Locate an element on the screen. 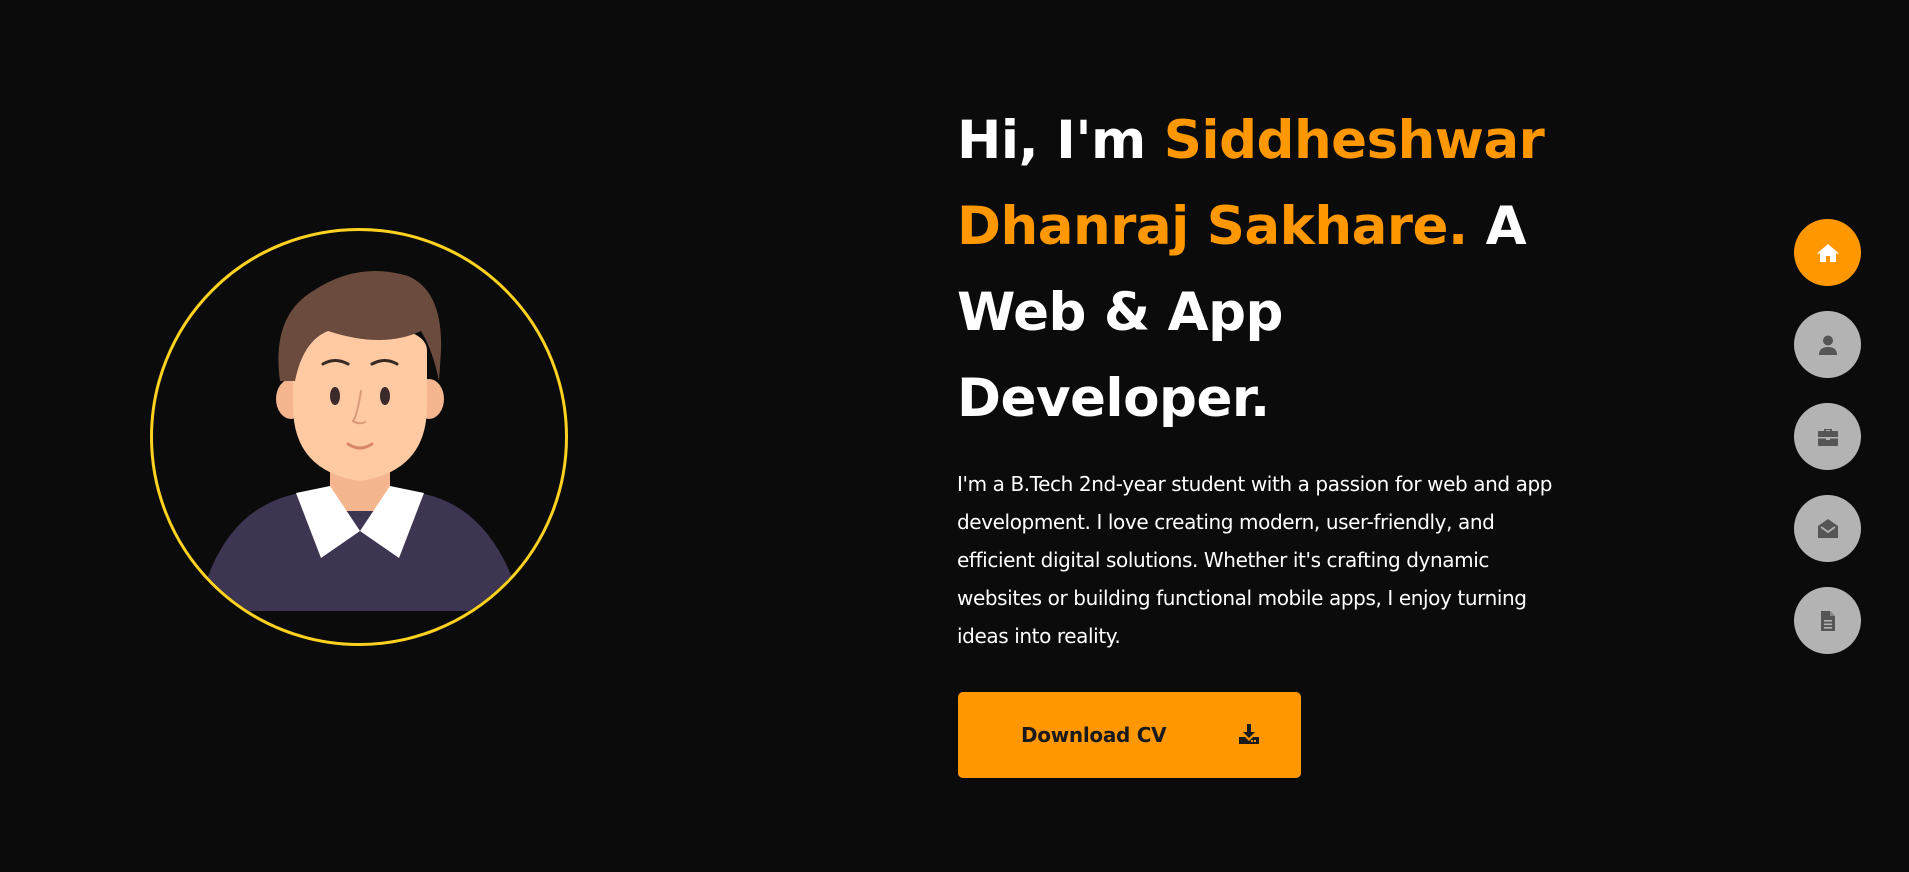 The image size is (1909, 872). download-icon is located at coordinates (1249, 734).